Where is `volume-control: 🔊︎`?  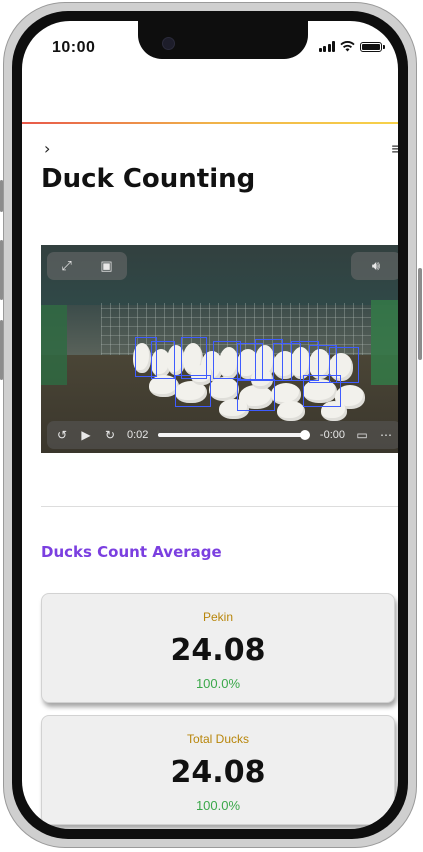
volume-control: 🔊︎ is located at coordinates (374, 266).